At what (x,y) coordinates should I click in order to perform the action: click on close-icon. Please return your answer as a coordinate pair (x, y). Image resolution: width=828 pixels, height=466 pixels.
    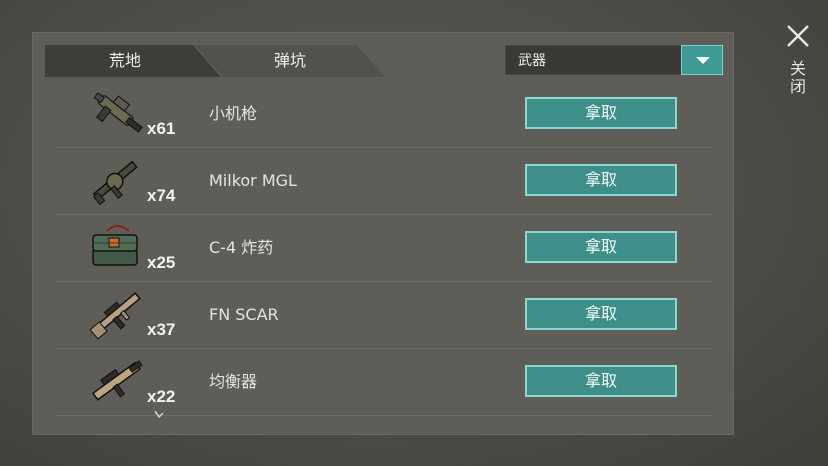
    Looking at the image, I should click on (798, 36).